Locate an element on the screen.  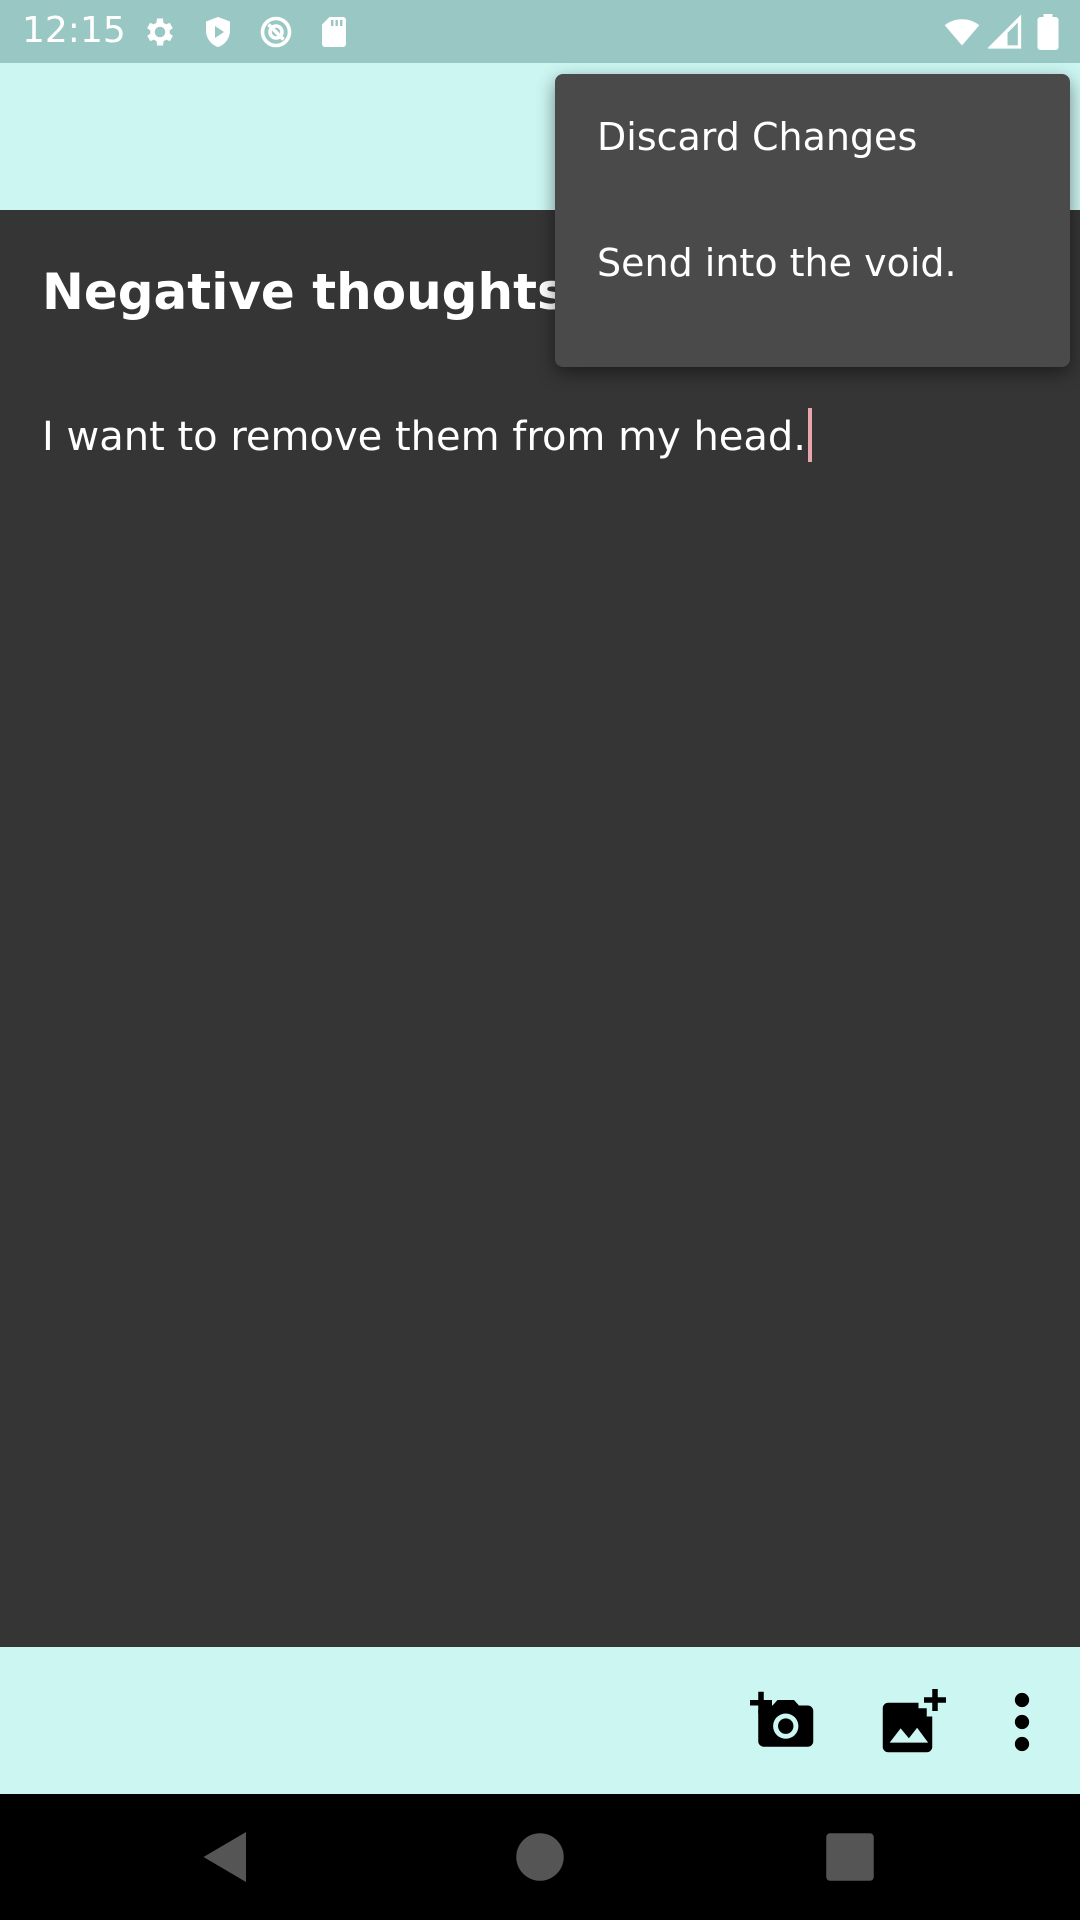
menu-item-send-into-void: Send into the void. is located at coordinates (812, 263).